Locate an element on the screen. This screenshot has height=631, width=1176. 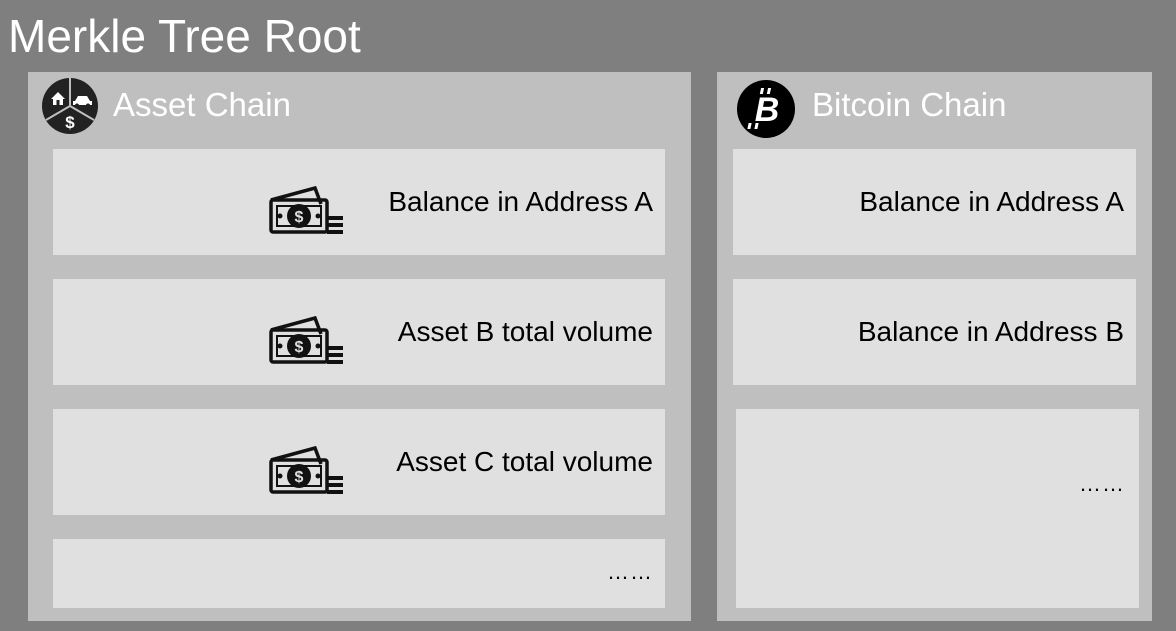
bitcoin-item-2: Balance in Address B is located at coordinates (934, 332).